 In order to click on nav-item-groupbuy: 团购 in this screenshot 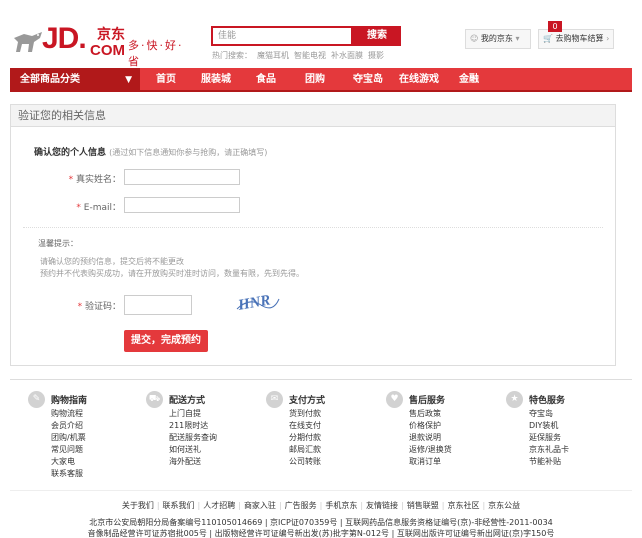, I will do `click(315, 80)`.